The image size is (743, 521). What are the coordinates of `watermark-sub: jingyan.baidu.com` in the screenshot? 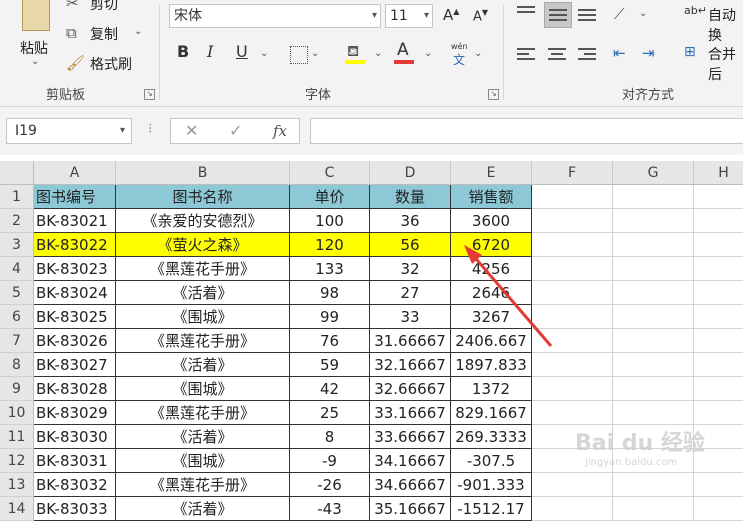 It's located at (631, 462).